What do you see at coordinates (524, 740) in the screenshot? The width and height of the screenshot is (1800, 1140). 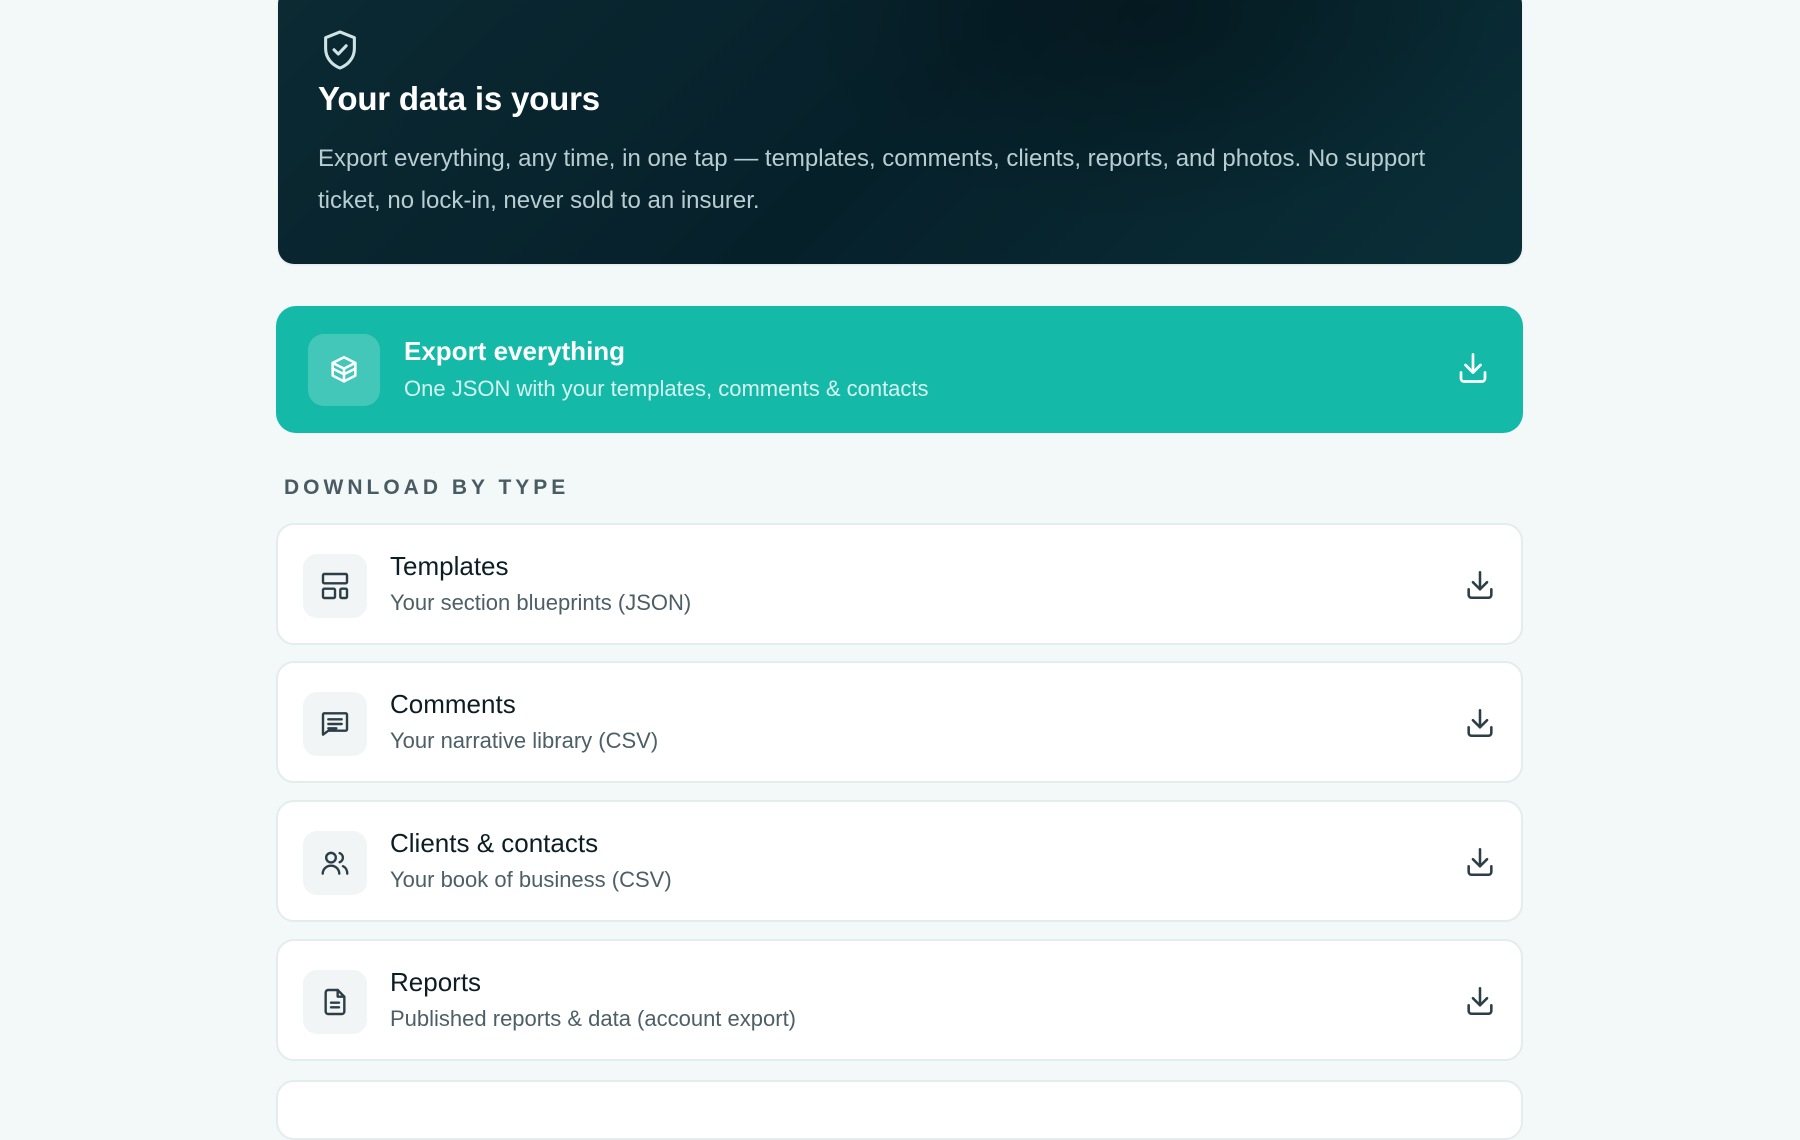 I see `row-subtitle: Your narrative library (CSV)` at bounding box center [524, 740].